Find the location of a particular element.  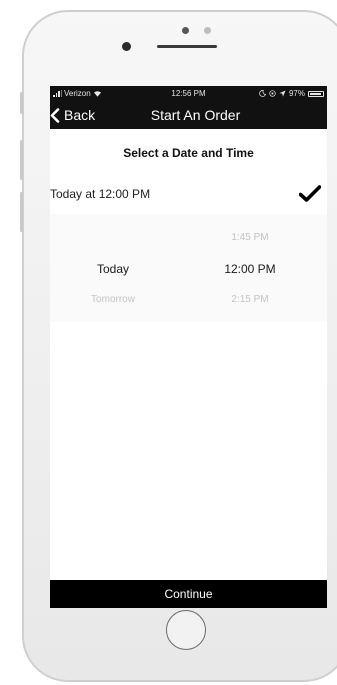

ambient-light-sensor is located at coordinates (207, 30).